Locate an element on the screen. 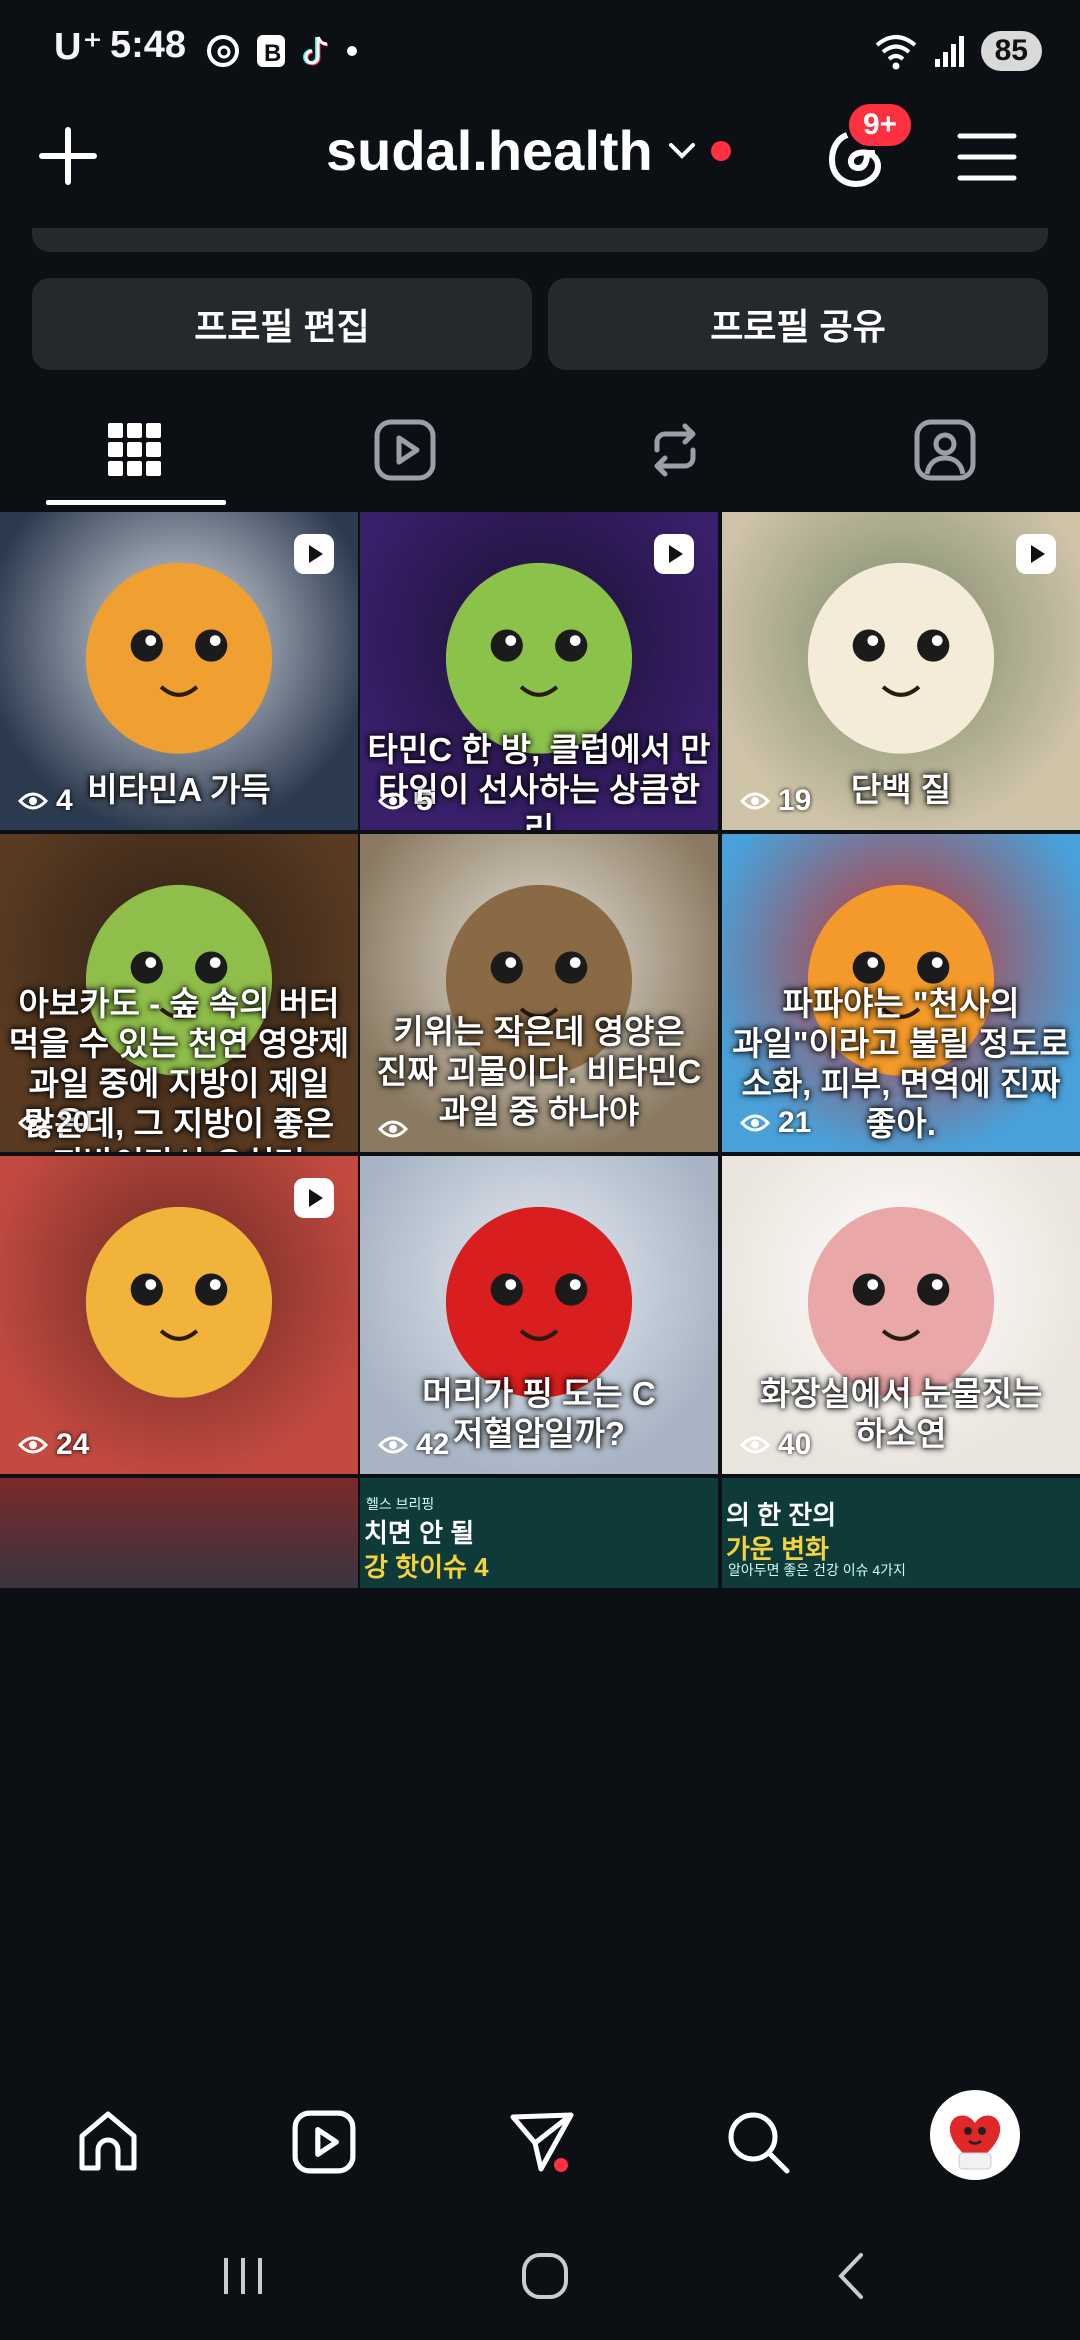 The height and width of the screenshot is (2340, 1080). post-tile-partial: 알아두면 좋은 건강 이슈 4가지 의 한 잔의 가운 변화 is located at coordinates (901, 1533).